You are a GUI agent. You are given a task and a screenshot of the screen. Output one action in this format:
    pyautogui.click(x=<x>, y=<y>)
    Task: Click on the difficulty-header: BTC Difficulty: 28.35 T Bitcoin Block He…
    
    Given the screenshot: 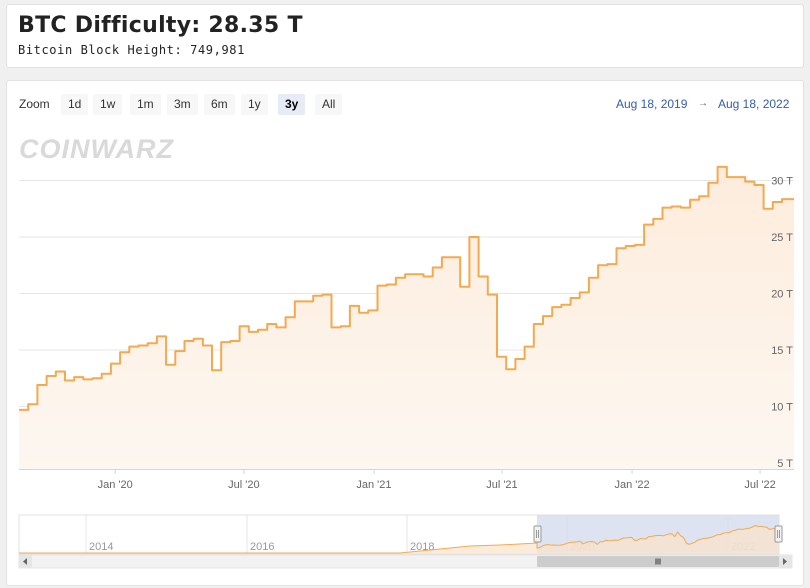 What is the action you would take?
    pyautogui.click(x=405, y=36)
    